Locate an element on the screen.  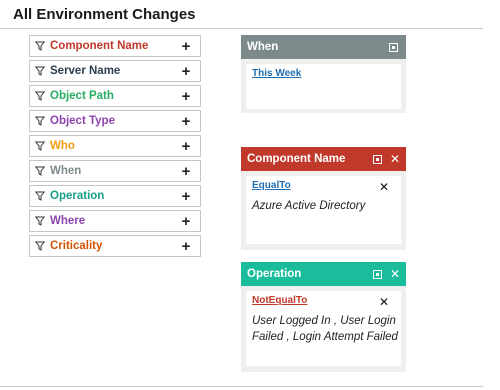
filter-field-when: When + is located at coordinates (115, 171).